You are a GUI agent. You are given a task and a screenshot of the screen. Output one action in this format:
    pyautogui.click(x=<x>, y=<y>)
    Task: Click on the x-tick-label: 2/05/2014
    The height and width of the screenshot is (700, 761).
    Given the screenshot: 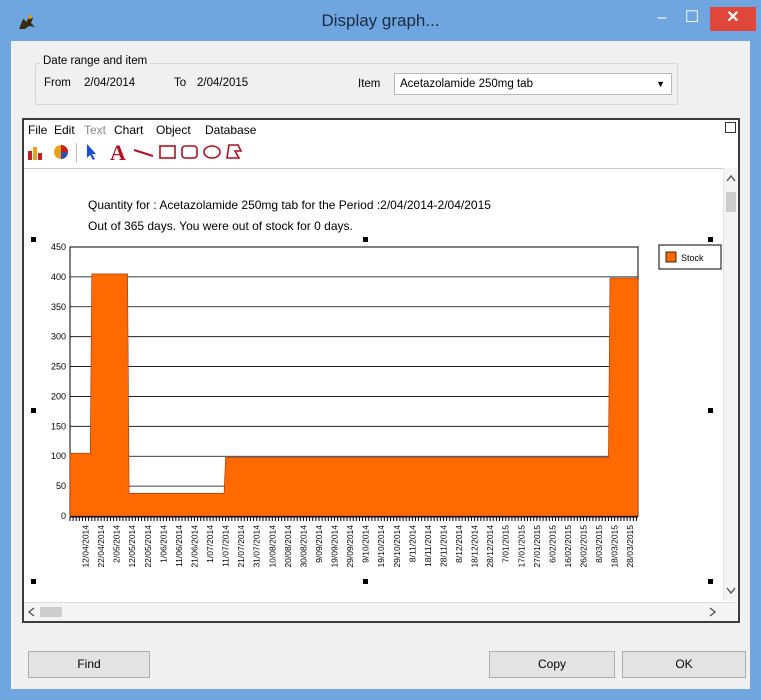 What is the action you would take?
    pyautogui.click(x=117, y=544)
    